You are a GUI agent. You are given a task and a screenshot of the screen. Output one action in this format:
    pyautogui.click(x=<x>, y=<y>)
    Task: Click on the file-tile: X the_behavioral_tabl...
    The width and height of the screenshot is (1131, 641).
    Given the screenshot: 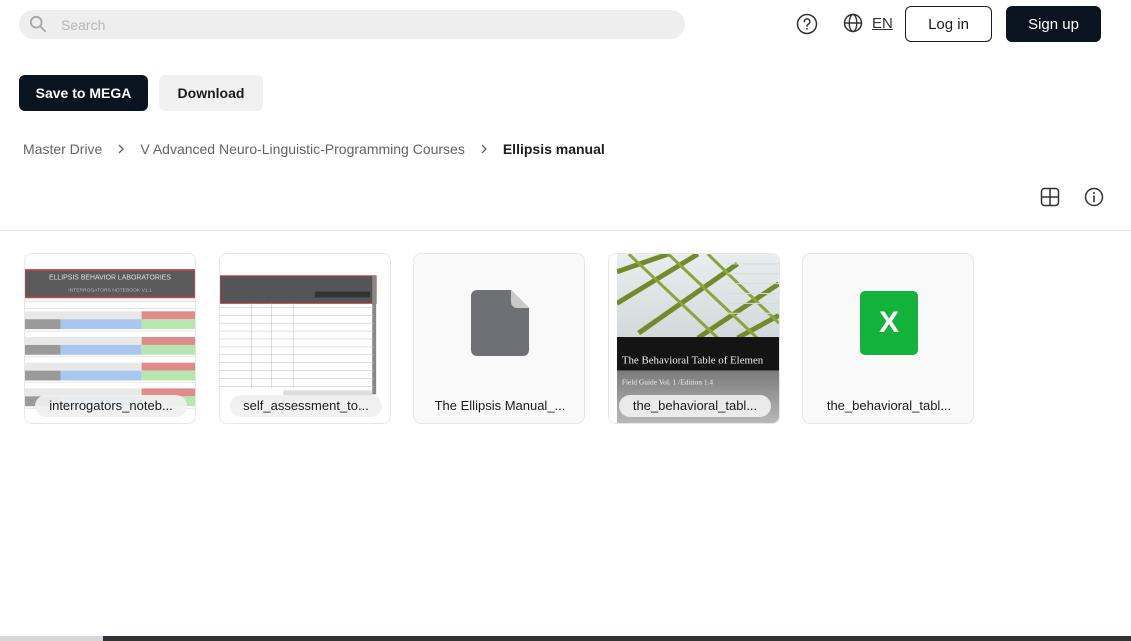 What is the action you would take?
    pyautogui.click(x=888, y=338)
    